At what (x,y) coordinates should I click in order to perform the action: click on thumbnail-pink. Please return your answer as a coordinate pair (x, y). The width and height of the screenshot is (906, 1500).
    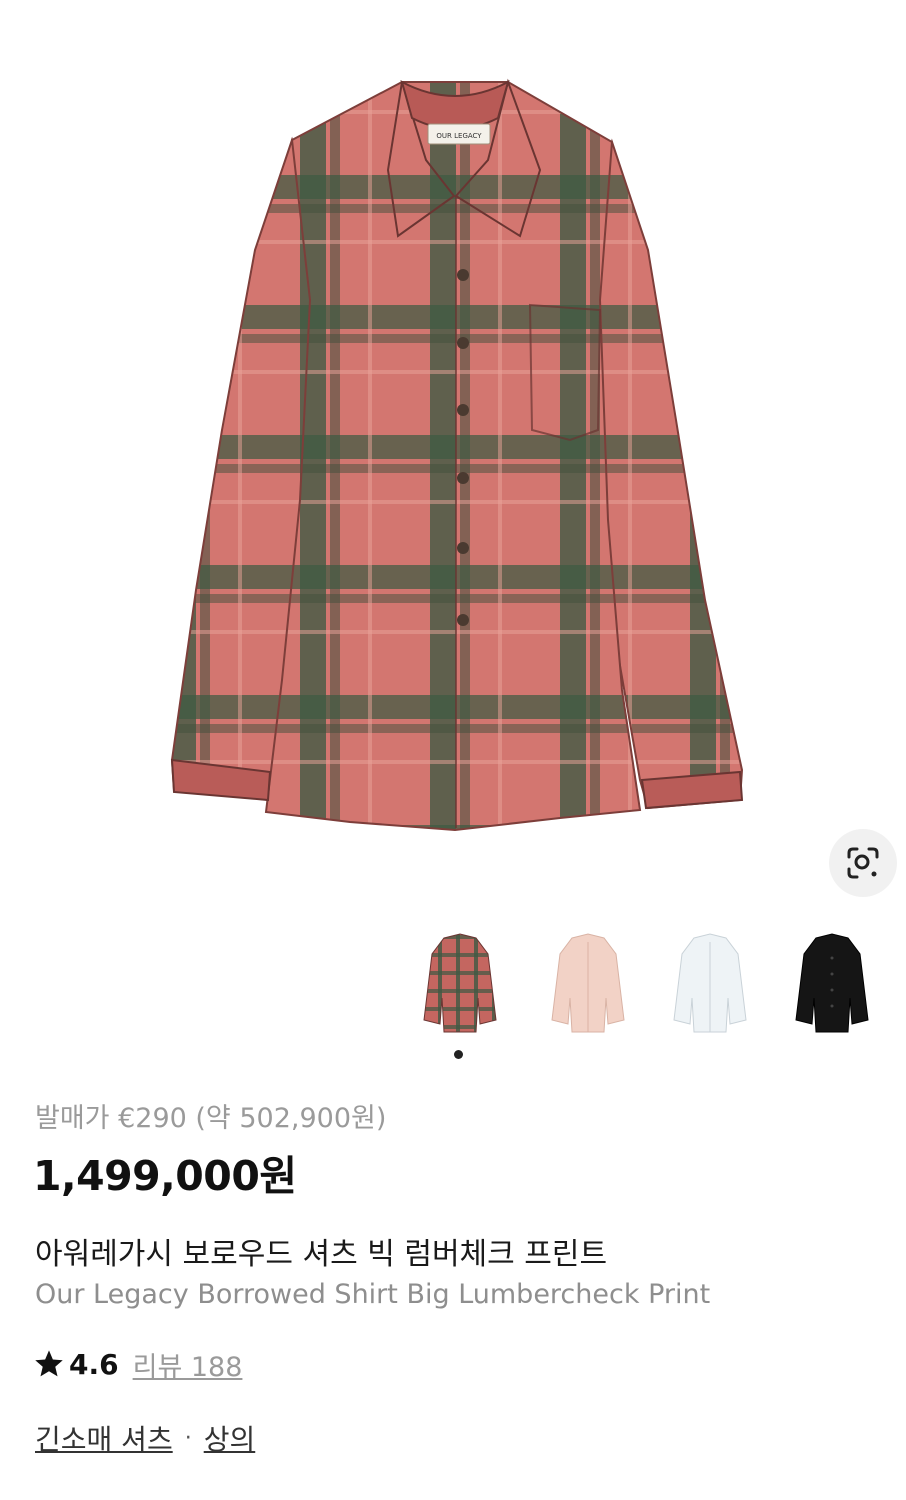
    Looking at the image, I should click on (588, 984).